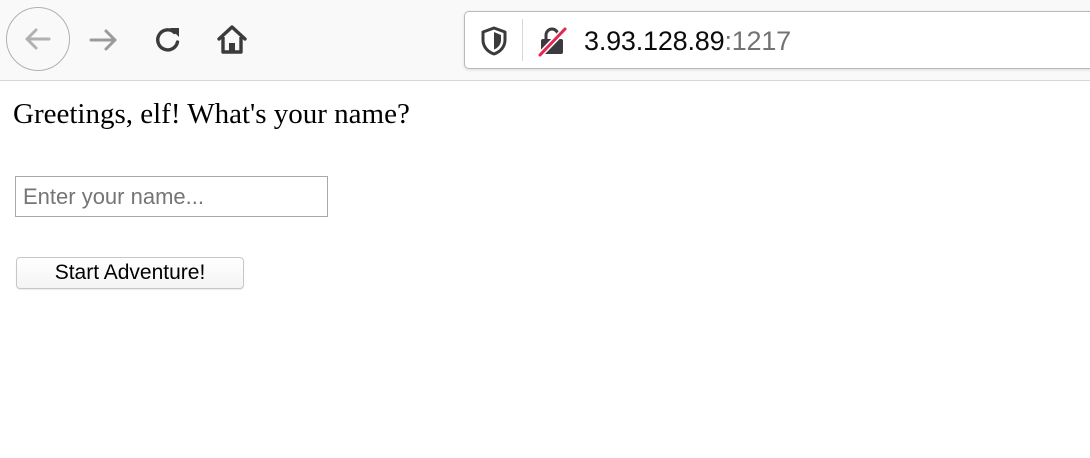 Image resolution: width=1090 pixels, height=458 pixels. I want to click on home-button, so click(232, 40).